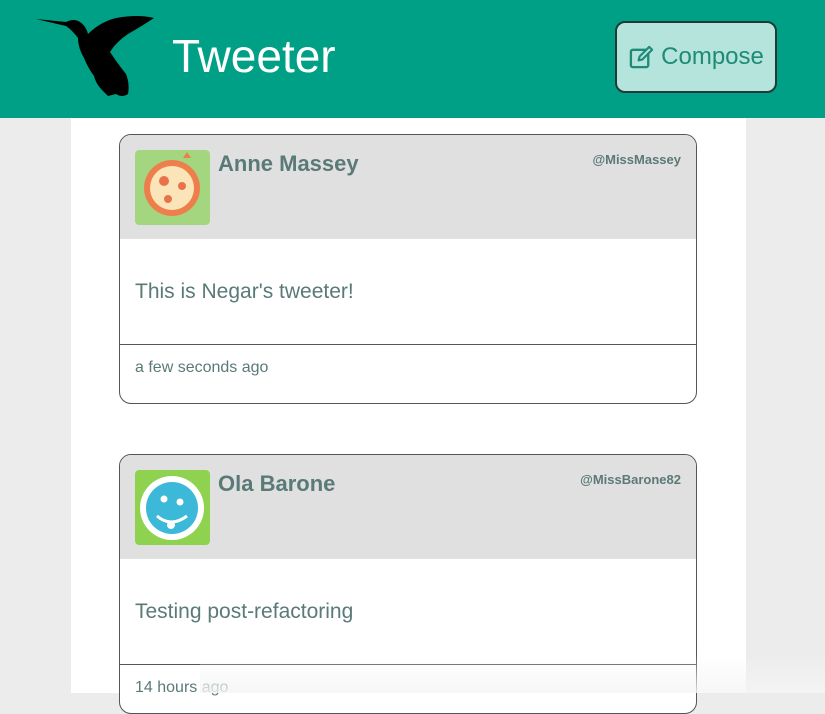 Image resolution: width=825 pixels, height=714 pixels. Describe the element at coordinates (641, 56) in the screenshot. I see `pencil-square-icon` at that location.